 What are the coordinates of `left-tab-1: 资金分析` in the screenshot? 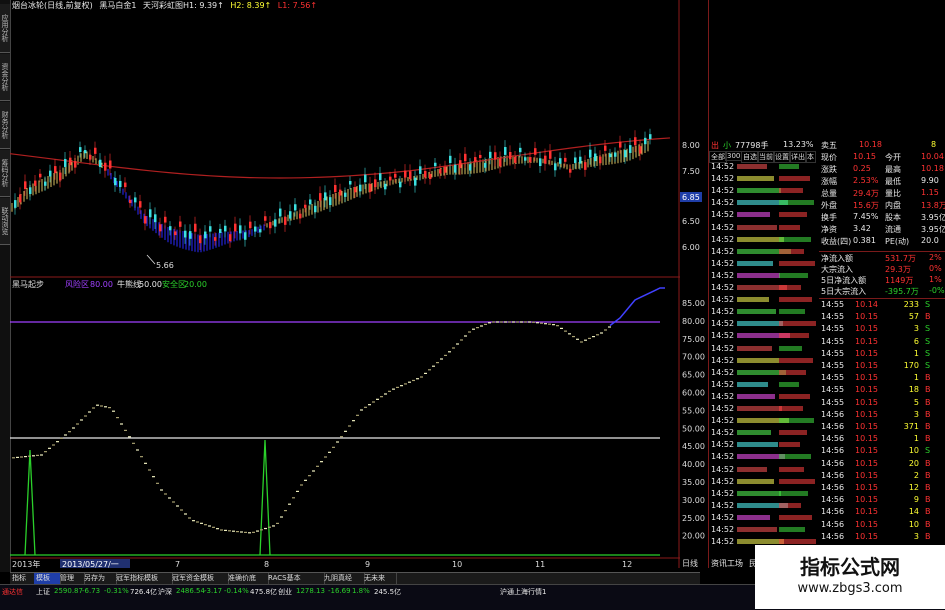 It's located at (5, 77).